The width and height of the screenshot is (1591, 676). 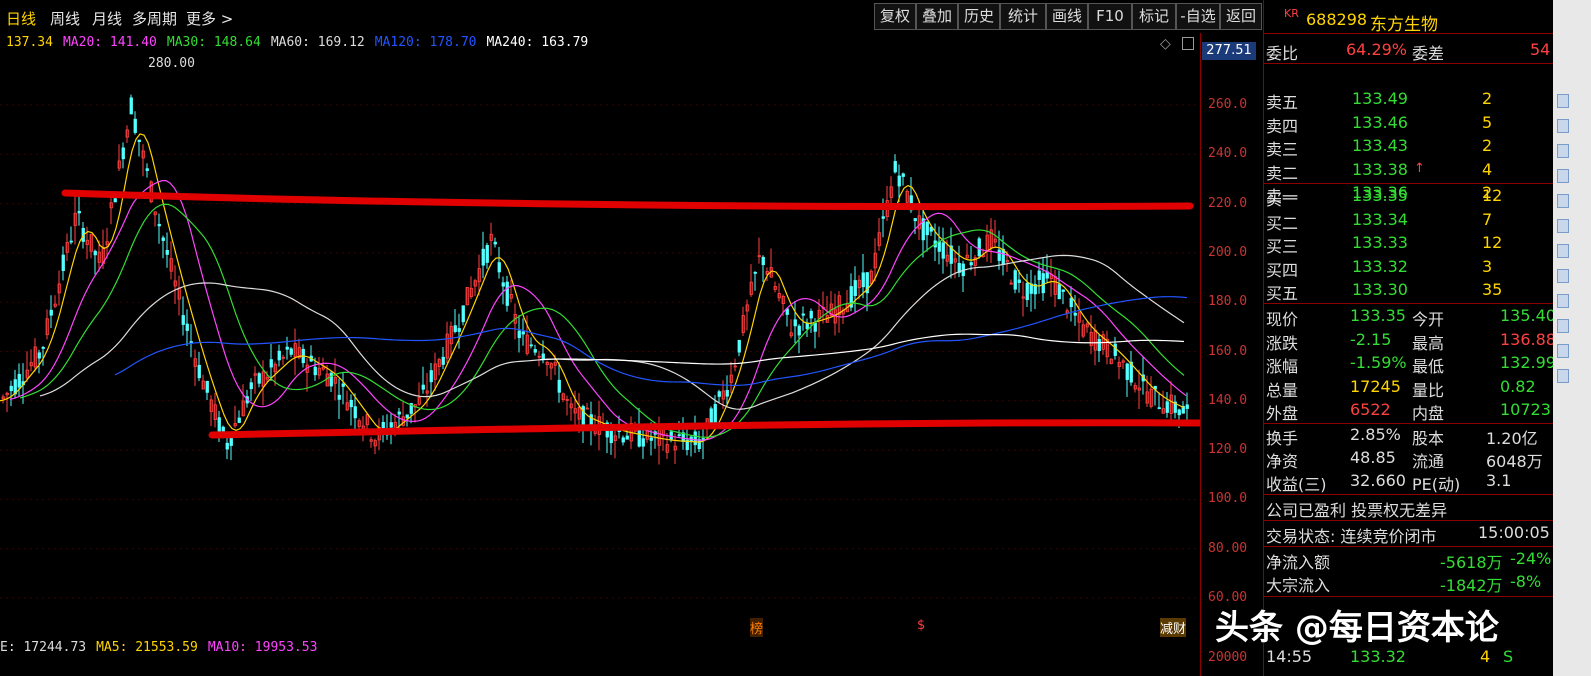 I want to click on weibi-value: 64.29%, so click(x=1377, y=49).